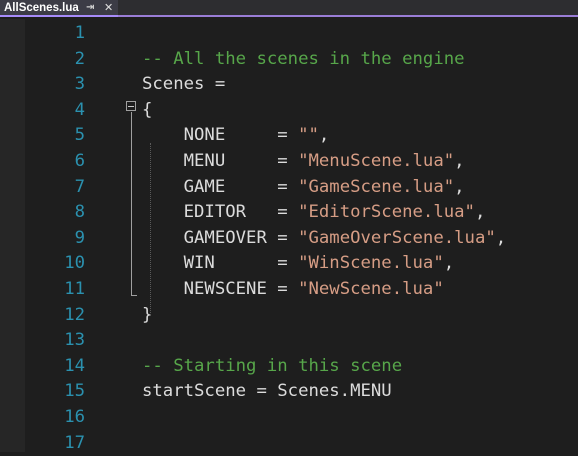 The image size is (578, 456). I want to click on tab-label: AllScenes.lua, so click(41, 7).